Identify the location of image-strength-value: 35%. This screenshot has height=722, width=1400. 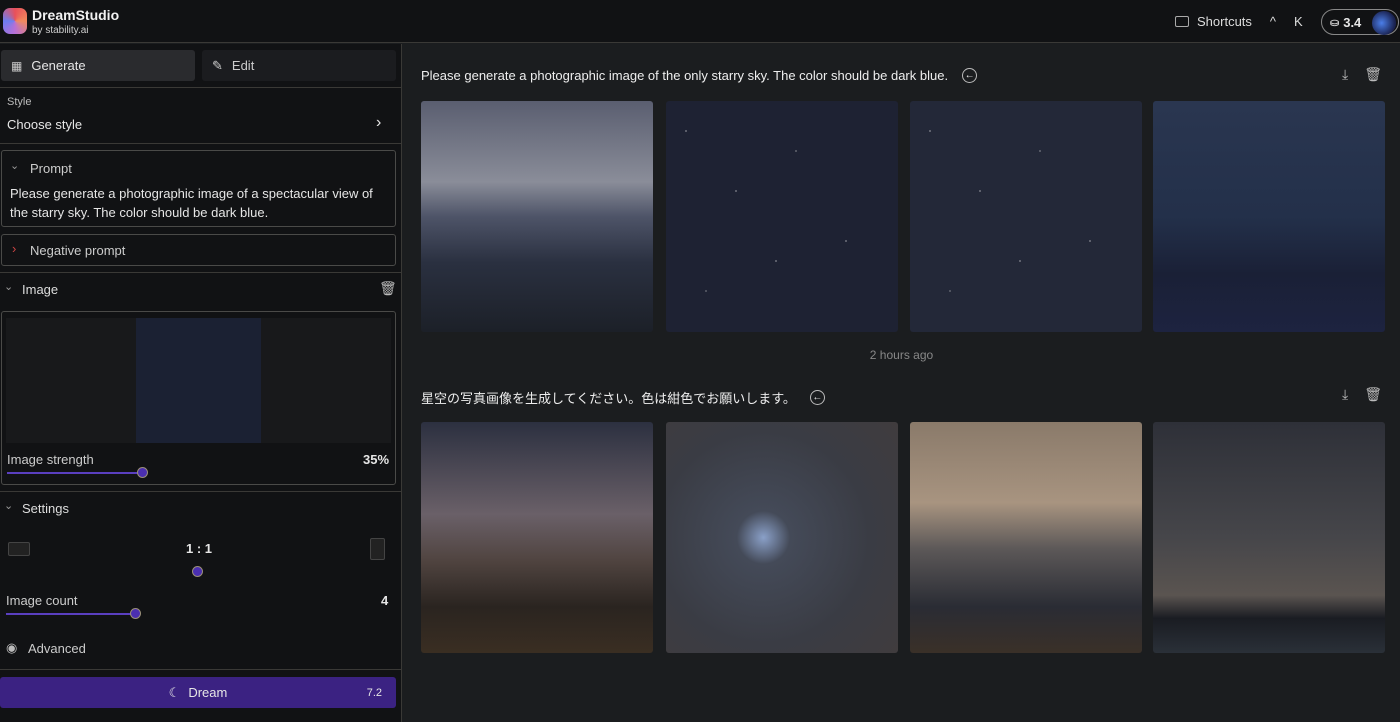
(376, 459).